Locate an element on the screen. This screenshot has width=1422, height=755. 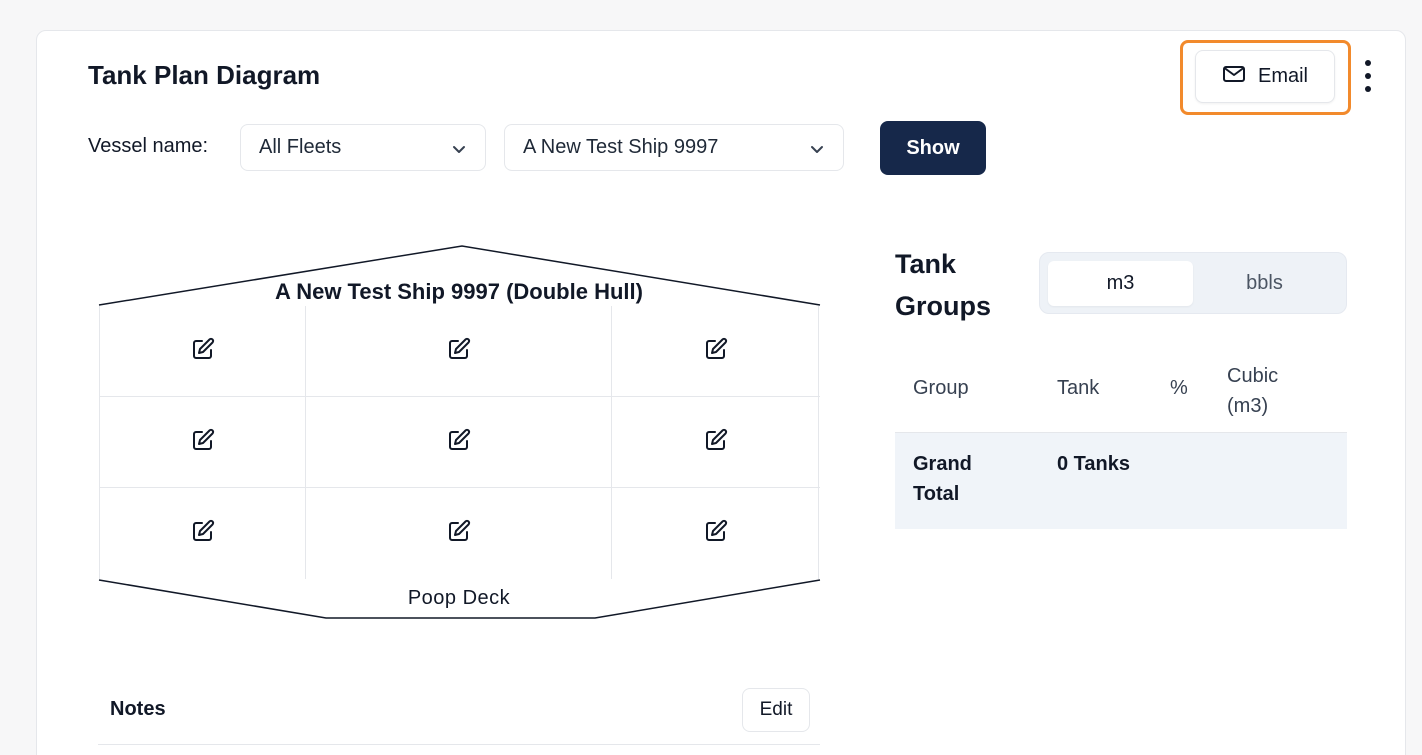
mail-icon is located at coordinates (1234, 77).